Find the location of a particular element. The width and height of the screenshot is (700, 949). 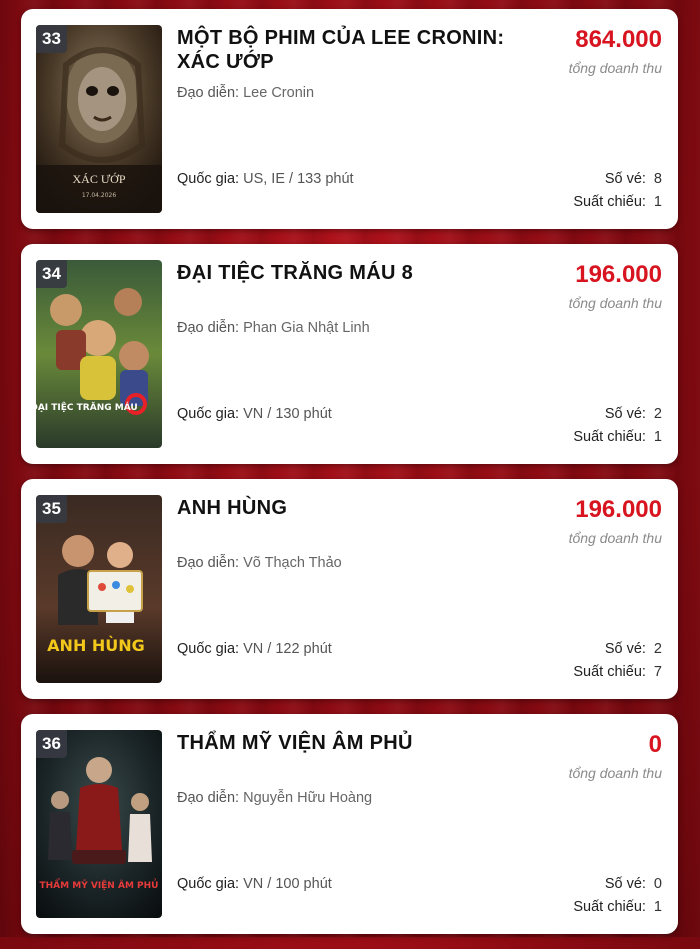

movie-poster: XÁC ƯỚP 17.04.2026 33 is located at coordinates (99, 119).